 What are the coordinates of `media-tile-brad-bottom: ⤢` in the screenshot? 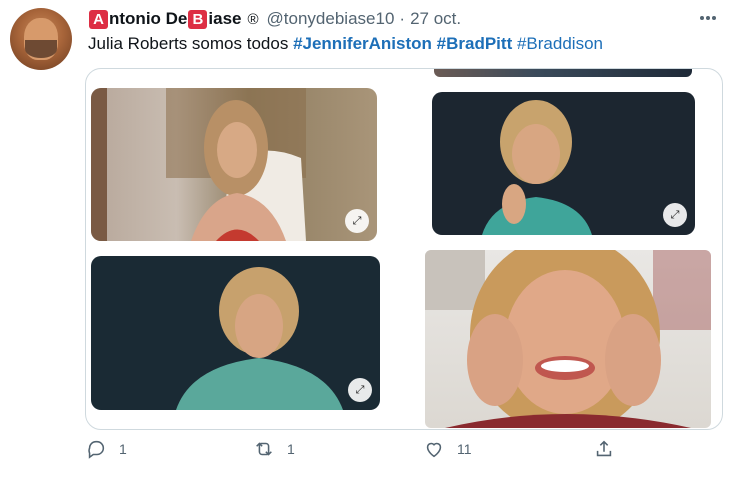 It's located at (235, 333).